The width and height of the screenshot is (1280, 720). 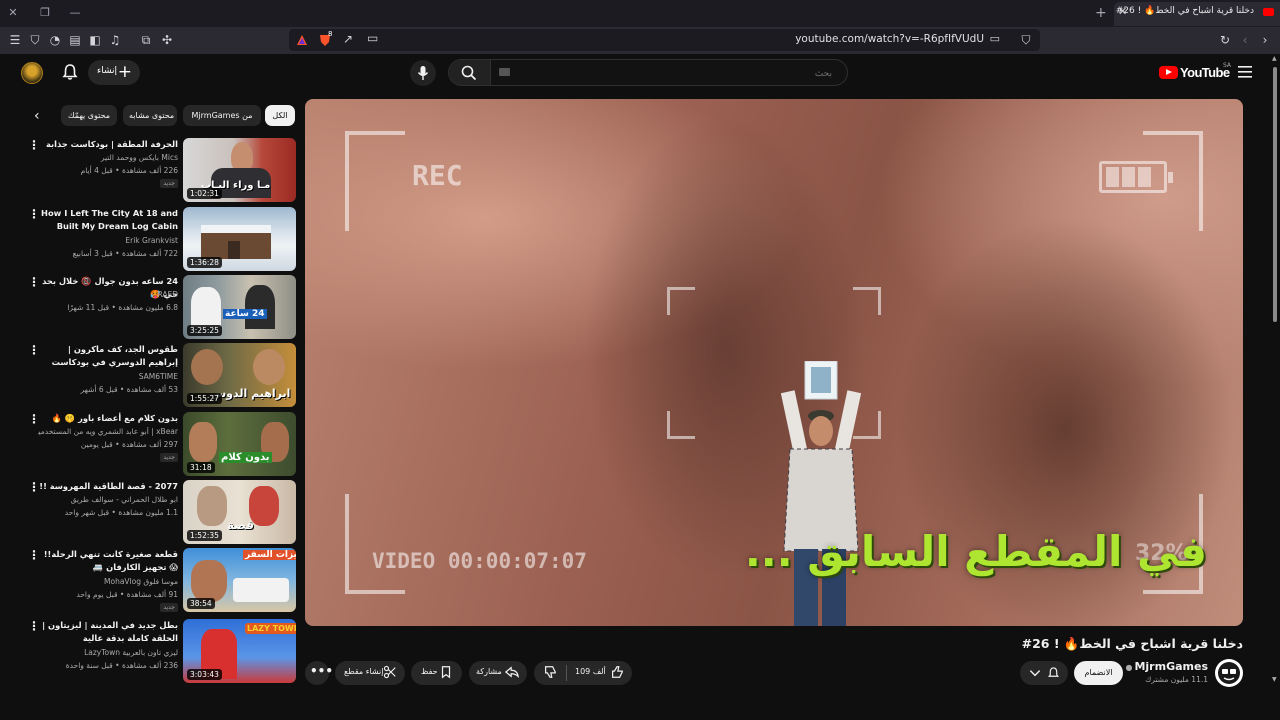 What do you see at coordinates (108, 144) in the screenshot?
I see `video-title: الحرفة المطقة | بودكاست جذابة` at bounding box center [108, 144].